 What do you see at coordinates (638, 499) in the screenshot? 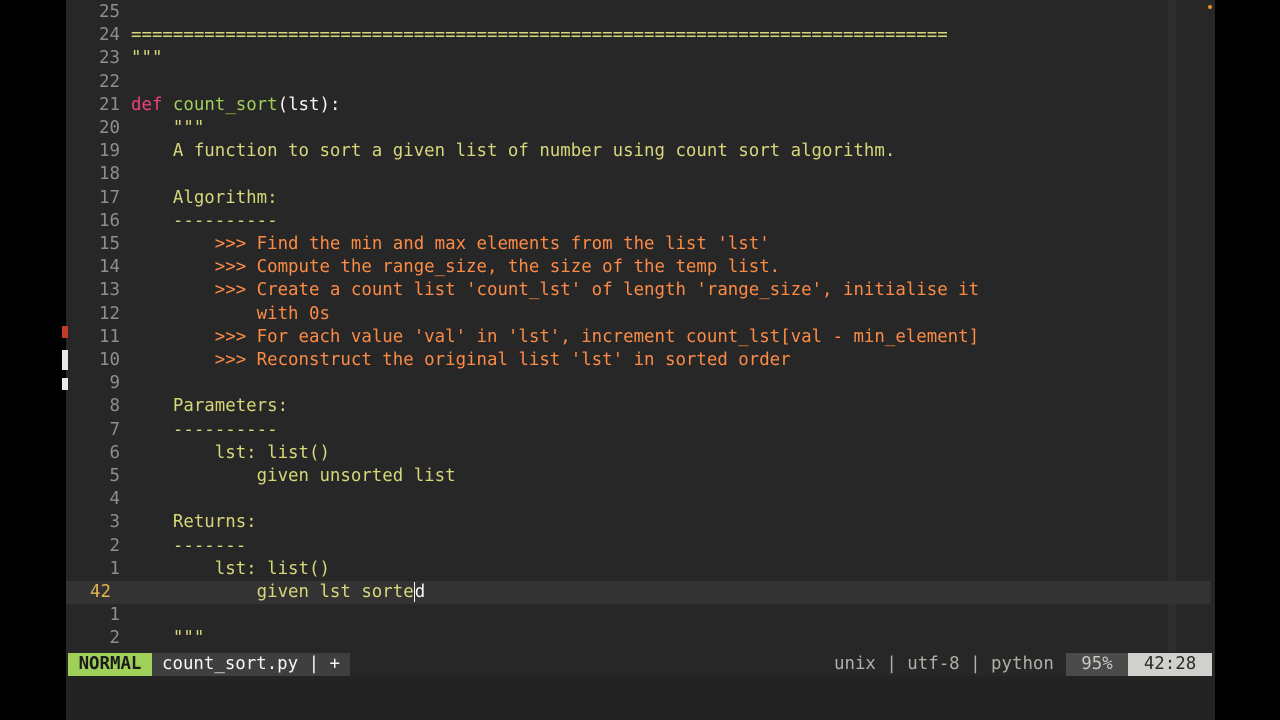
I see `code-line: 4` at bounding box center [638, 499].